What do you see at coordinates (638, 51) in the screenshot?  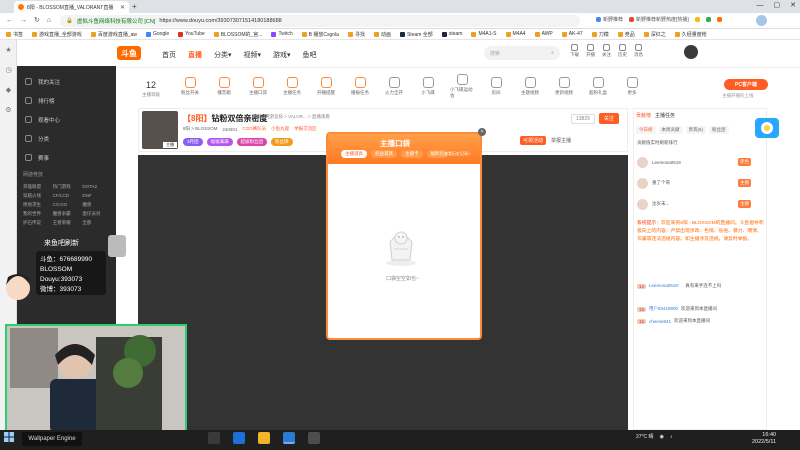 I see `messages-button: 消息` at bounding box center [638, 51].